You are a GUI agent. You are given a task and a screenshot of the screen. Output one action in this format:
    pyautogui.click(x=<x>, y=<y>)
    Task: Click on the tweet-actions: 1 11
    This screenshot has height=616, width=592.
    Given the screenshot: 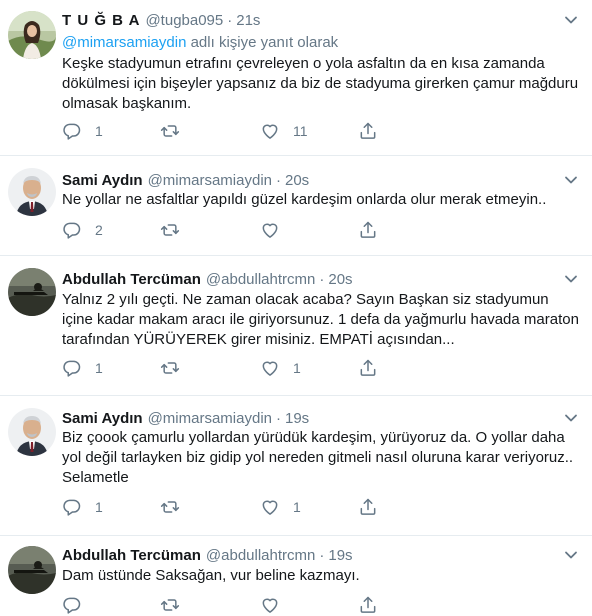 What is the action you would take?
    pyautogui.click(x=227, y=131)
    